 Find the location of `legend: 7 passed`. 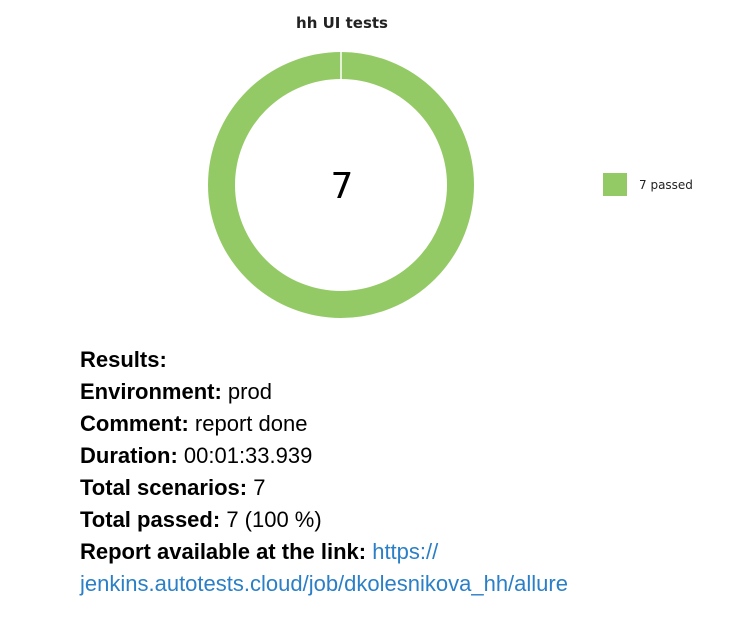

legend: 7 passed is located at coordinates (648, 184).